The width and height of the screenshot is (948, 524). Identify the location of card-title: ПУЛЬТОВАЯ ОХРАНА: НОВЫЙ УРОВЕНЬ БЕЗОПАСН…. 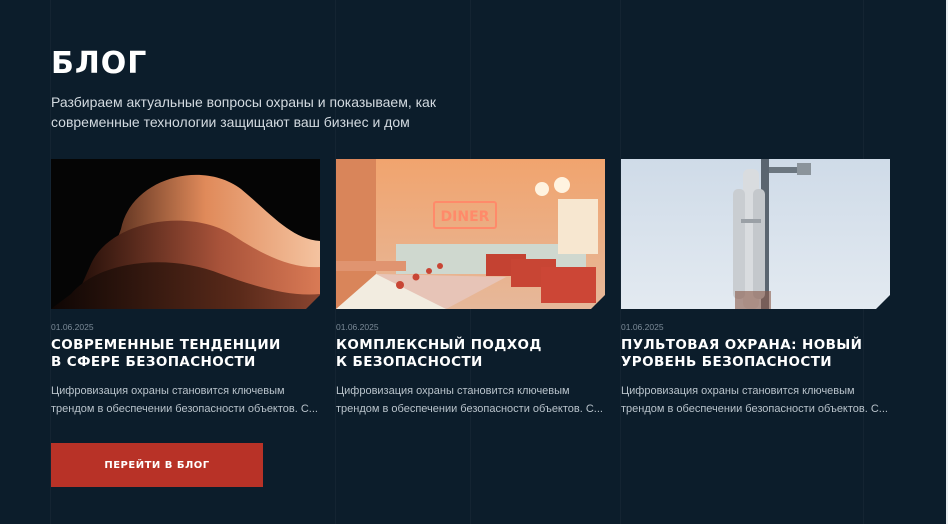
(755, 354).